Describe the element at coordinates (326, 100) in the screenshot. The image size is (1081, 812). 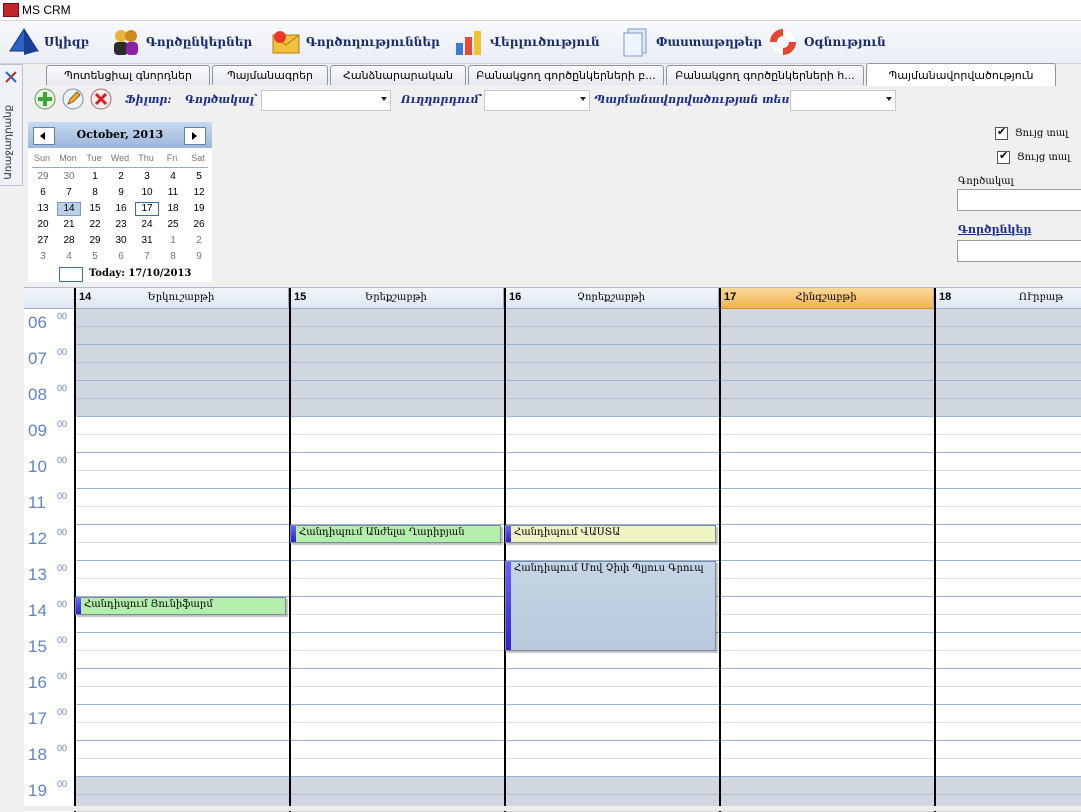
I see `employee-select` at that location.